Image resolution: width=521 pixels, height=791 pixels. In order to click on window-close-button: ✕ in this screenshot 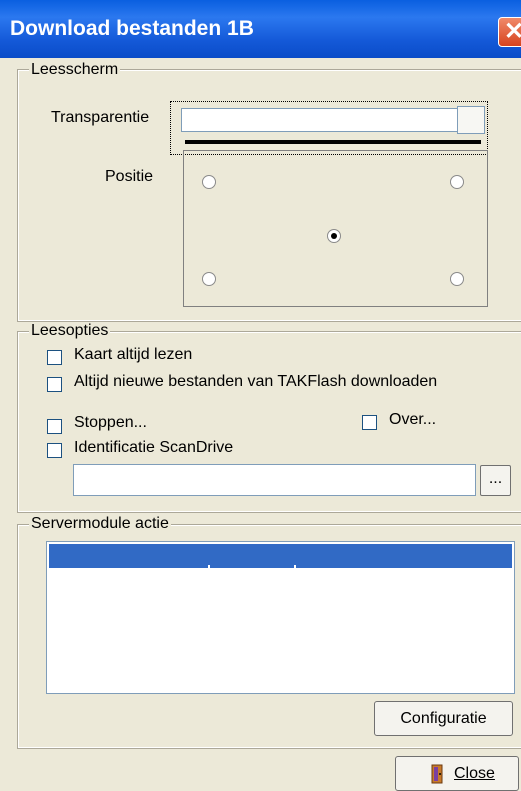, I will do `click(509, 32)`.